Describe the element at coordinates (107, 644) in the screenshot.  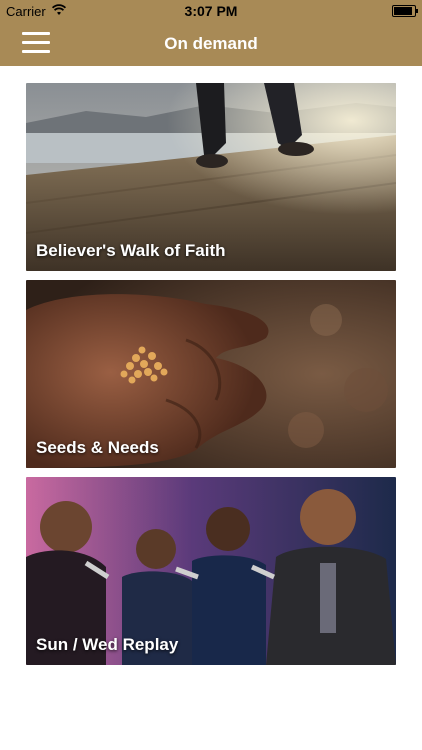
I see `card-title: Sun / Wed Replay` at that location.